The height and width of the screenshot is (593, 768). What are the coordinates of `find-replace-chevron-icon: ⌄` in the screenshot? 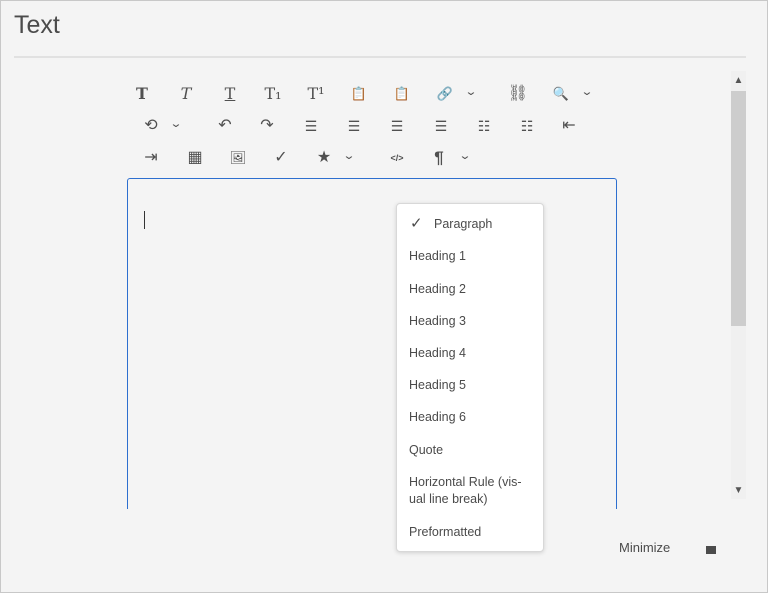 It's located at (176, 124).